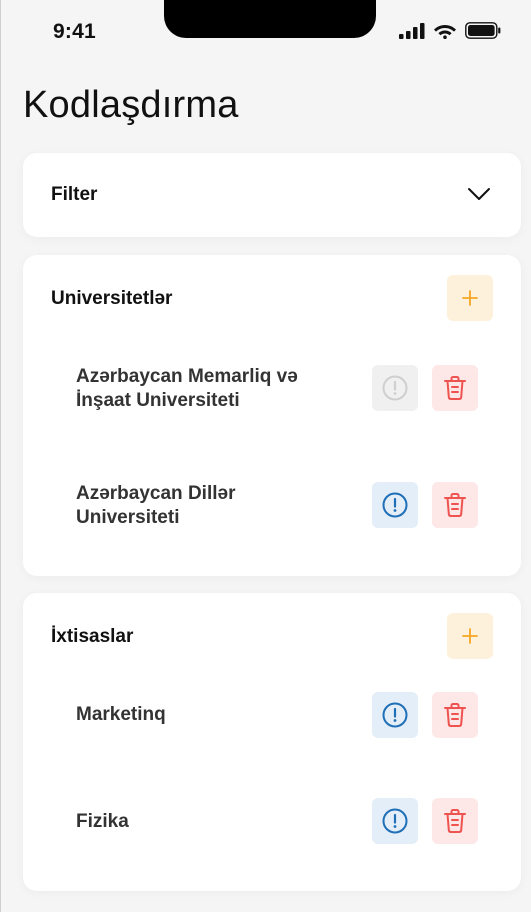  I want to click on university-item-label: Azərbaycan Dillər Universiteti, so click(156, 505).